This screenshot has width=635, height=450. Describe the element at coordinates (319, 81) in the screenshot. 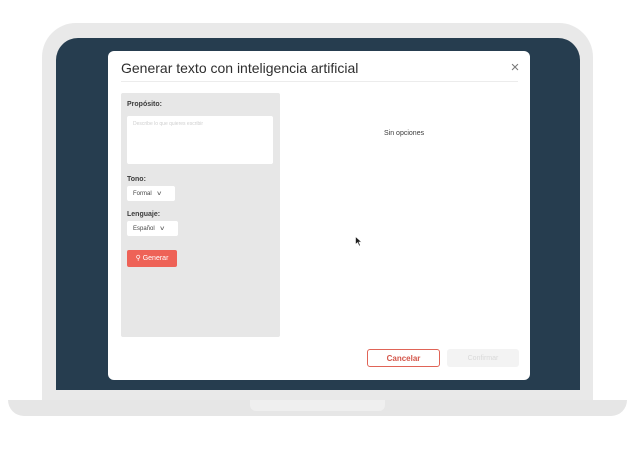

I see `header-divider` at that location.